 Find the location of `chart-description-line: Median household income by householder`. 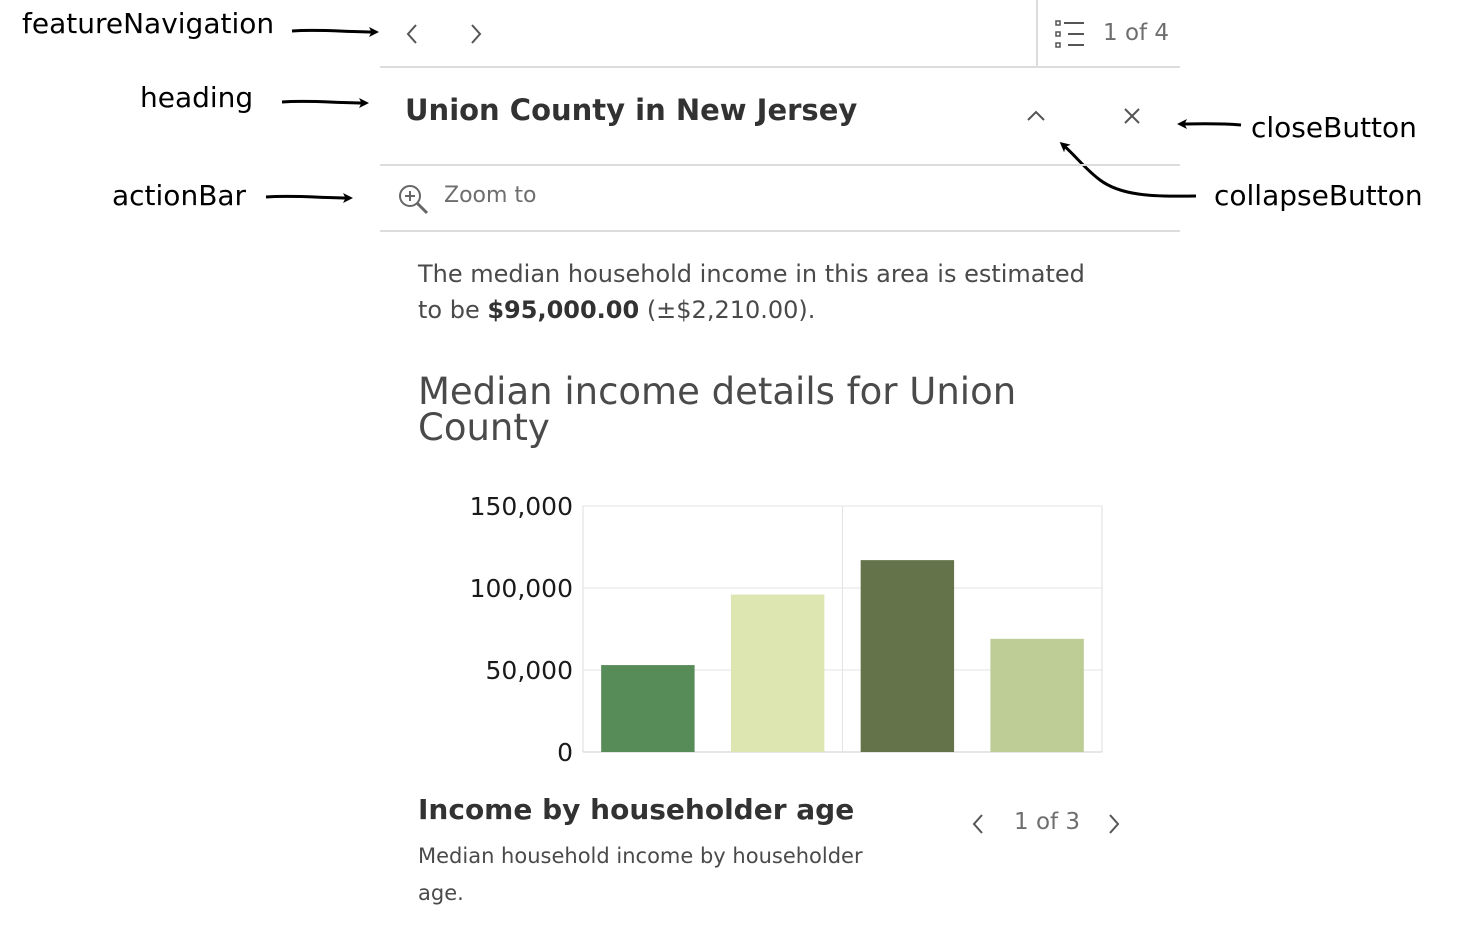

chart-description-line: Median household income by householder is located at coordinates (640, 856).